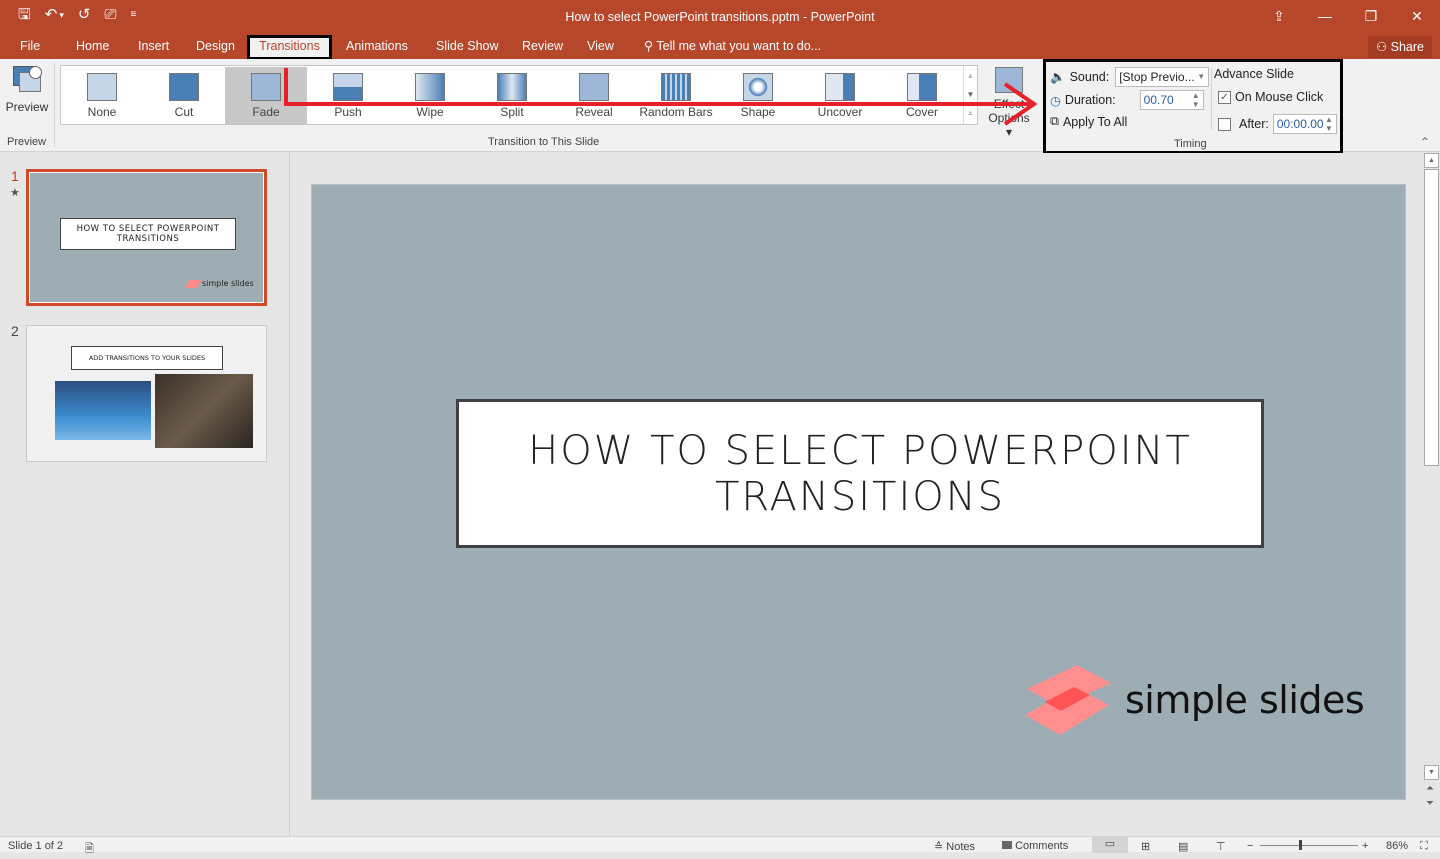 This screenshot has height=859, width=1440. I want to click on on-mouse-click-checkbox: ✓, so click(1224, 97).